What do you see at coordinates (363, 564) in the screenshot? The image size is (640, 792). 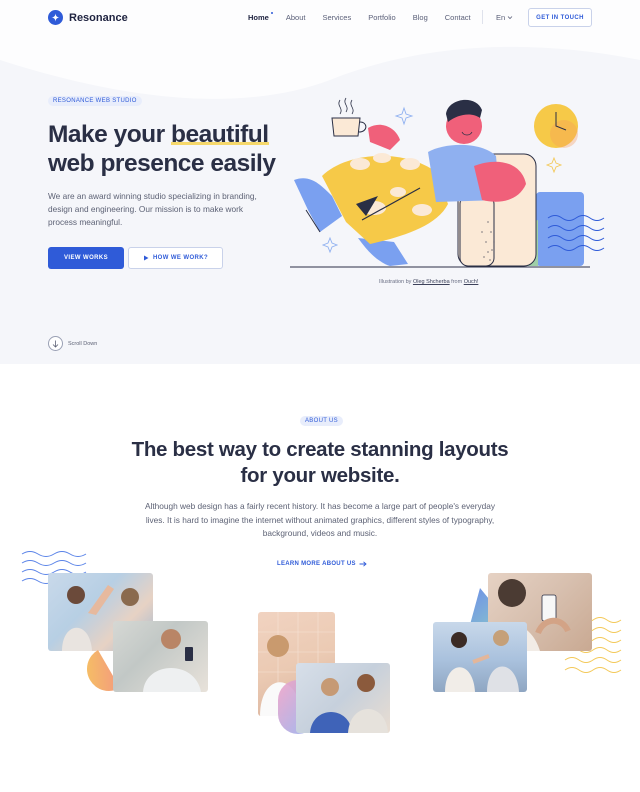 I see `arrow-right-icon` at bounding box center [363, 564].